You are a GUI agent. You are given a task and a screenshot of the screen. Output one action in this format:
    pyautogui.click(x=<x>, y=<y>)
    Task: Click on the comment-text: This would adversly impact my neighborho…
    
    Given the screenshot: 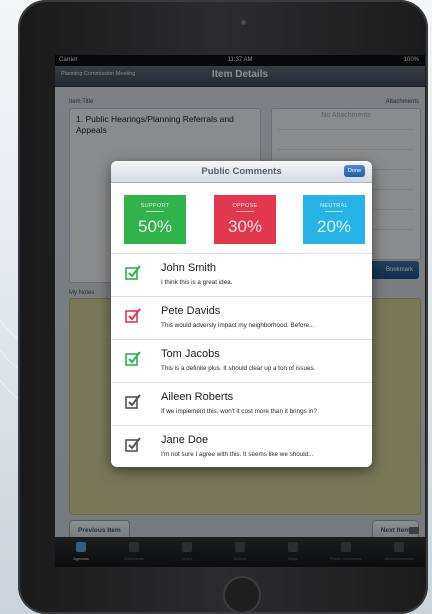 What is the action you would take?
    pyautogui.click(x=238, y=325)
    